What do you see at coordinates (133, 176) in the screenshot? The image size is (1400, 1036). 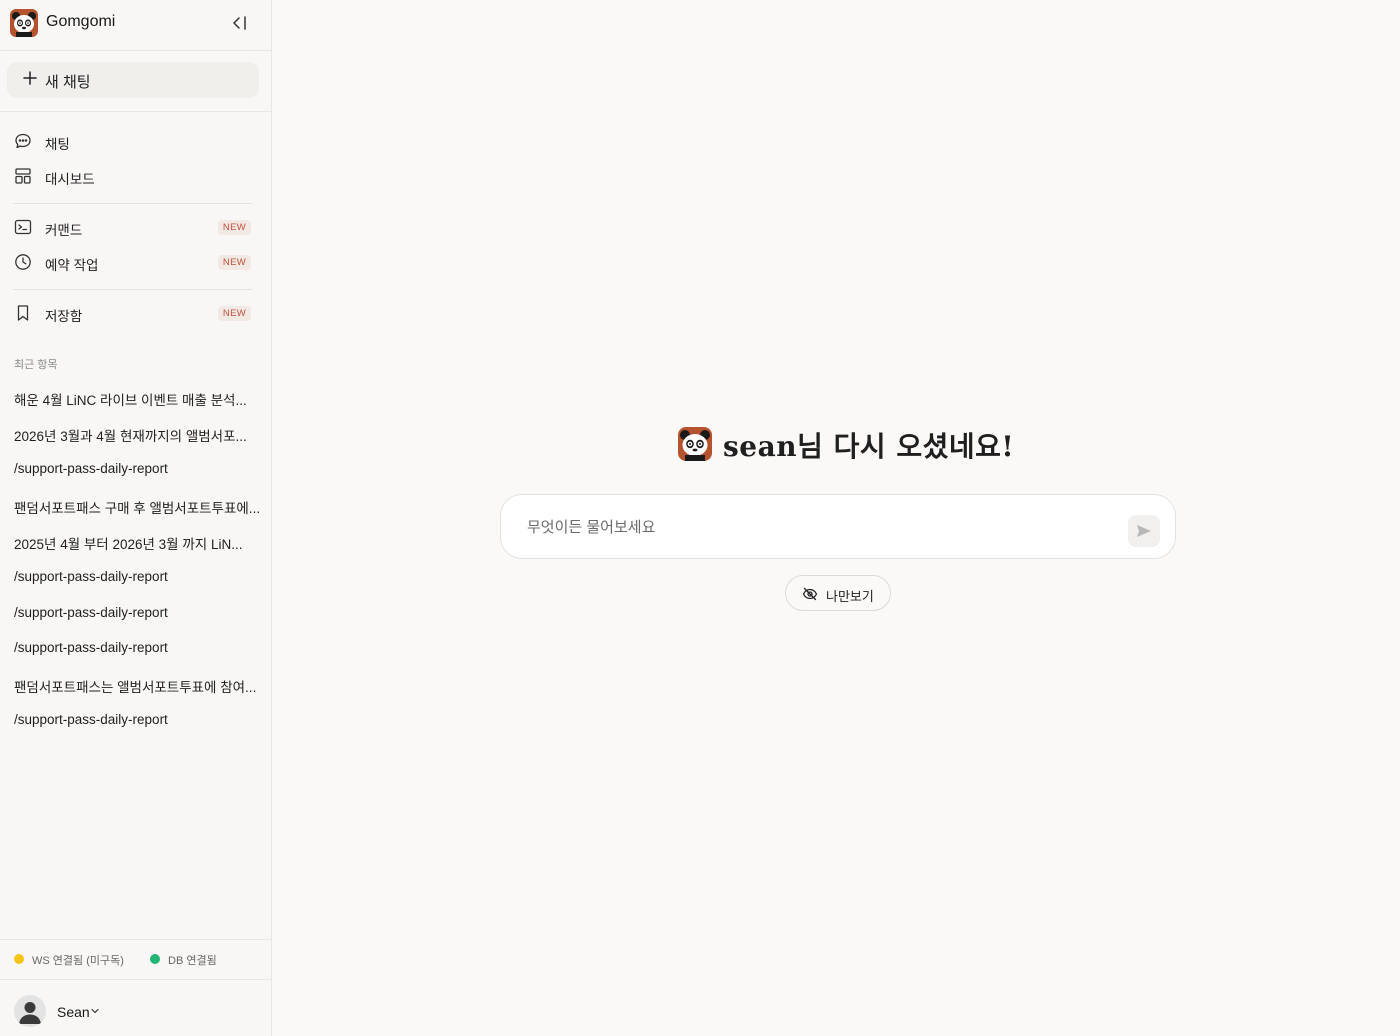 I see `nav-item-dashboard: 대시보드` at bounding box center [133, 176].